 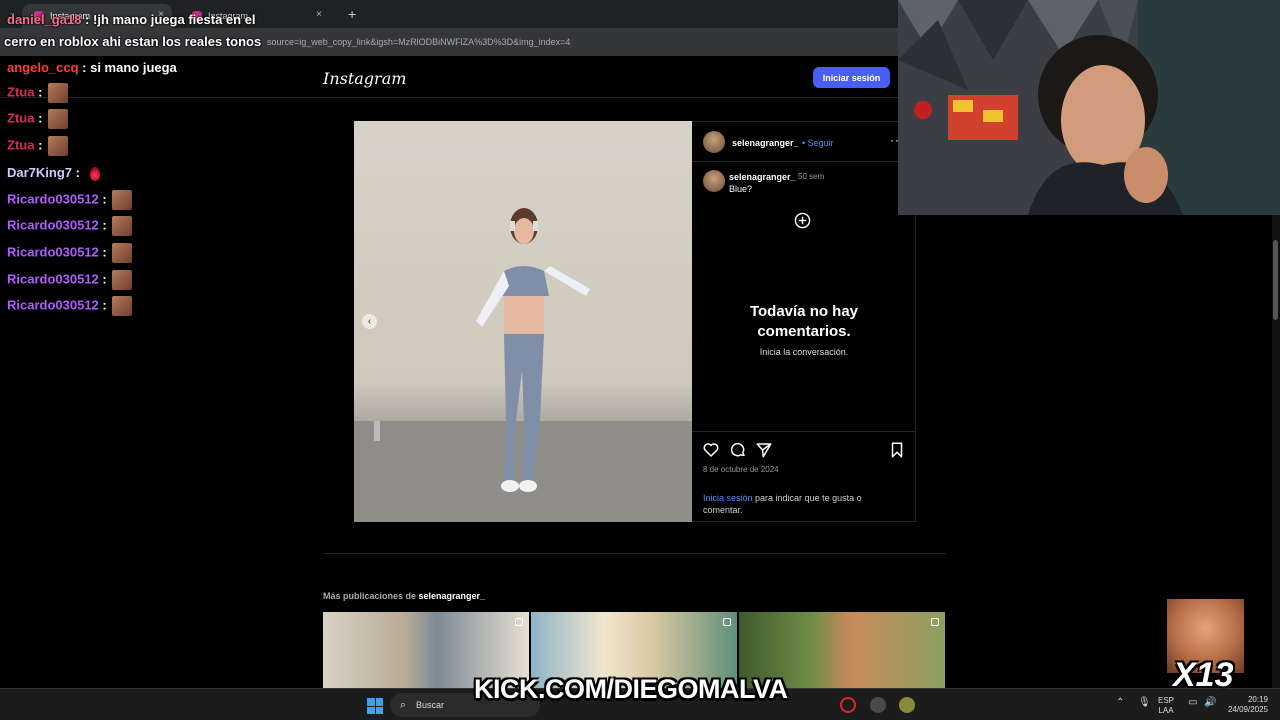 What do you see at coordinates (811, 176) in the screenshot?
I see `caption-time: 50 sem` at bounding box center [811, 176].